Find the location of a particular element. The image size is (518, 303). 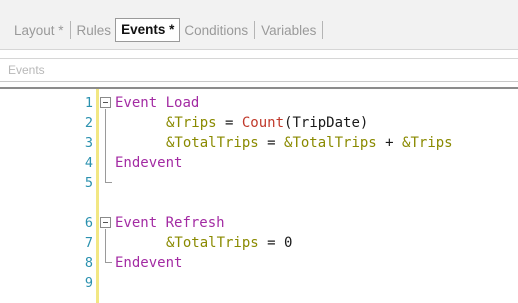

code-text: Event Refresh is located at coordinates (170, 223).